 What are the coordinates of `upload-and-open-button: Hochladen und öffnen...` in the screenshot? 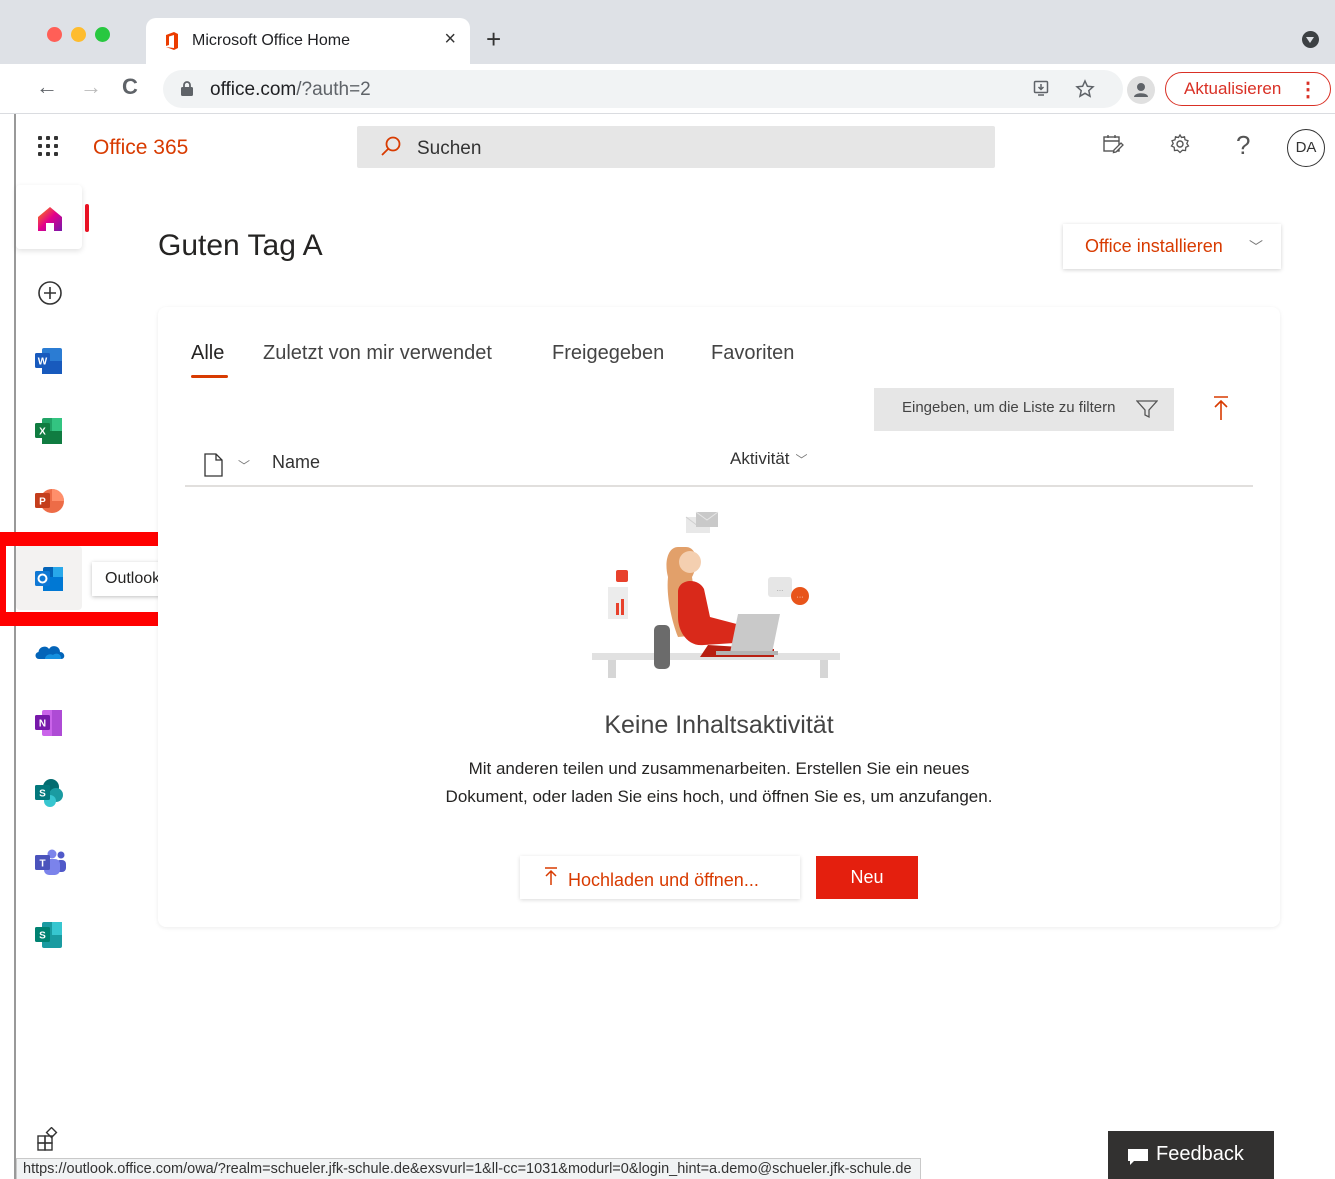 It's located at (660, 877).